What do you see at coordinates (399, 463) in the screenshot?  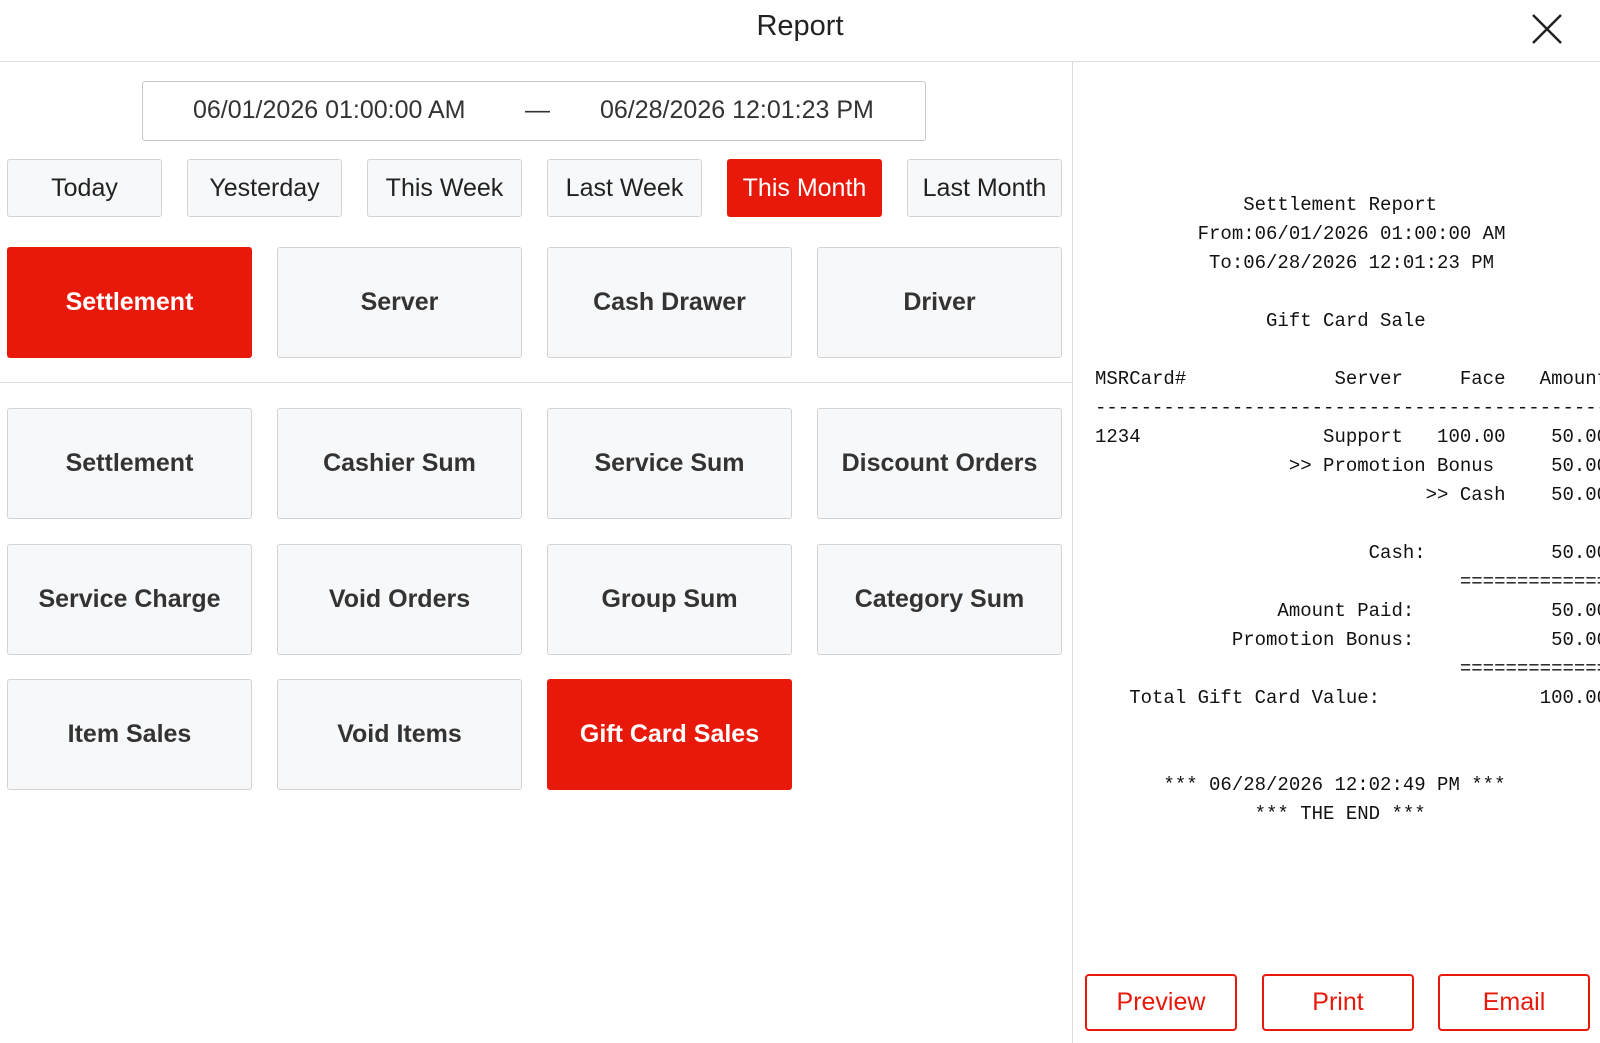 I see `report-cashier-sum-button: Cashier Sum` at bounding box center [399, 463].